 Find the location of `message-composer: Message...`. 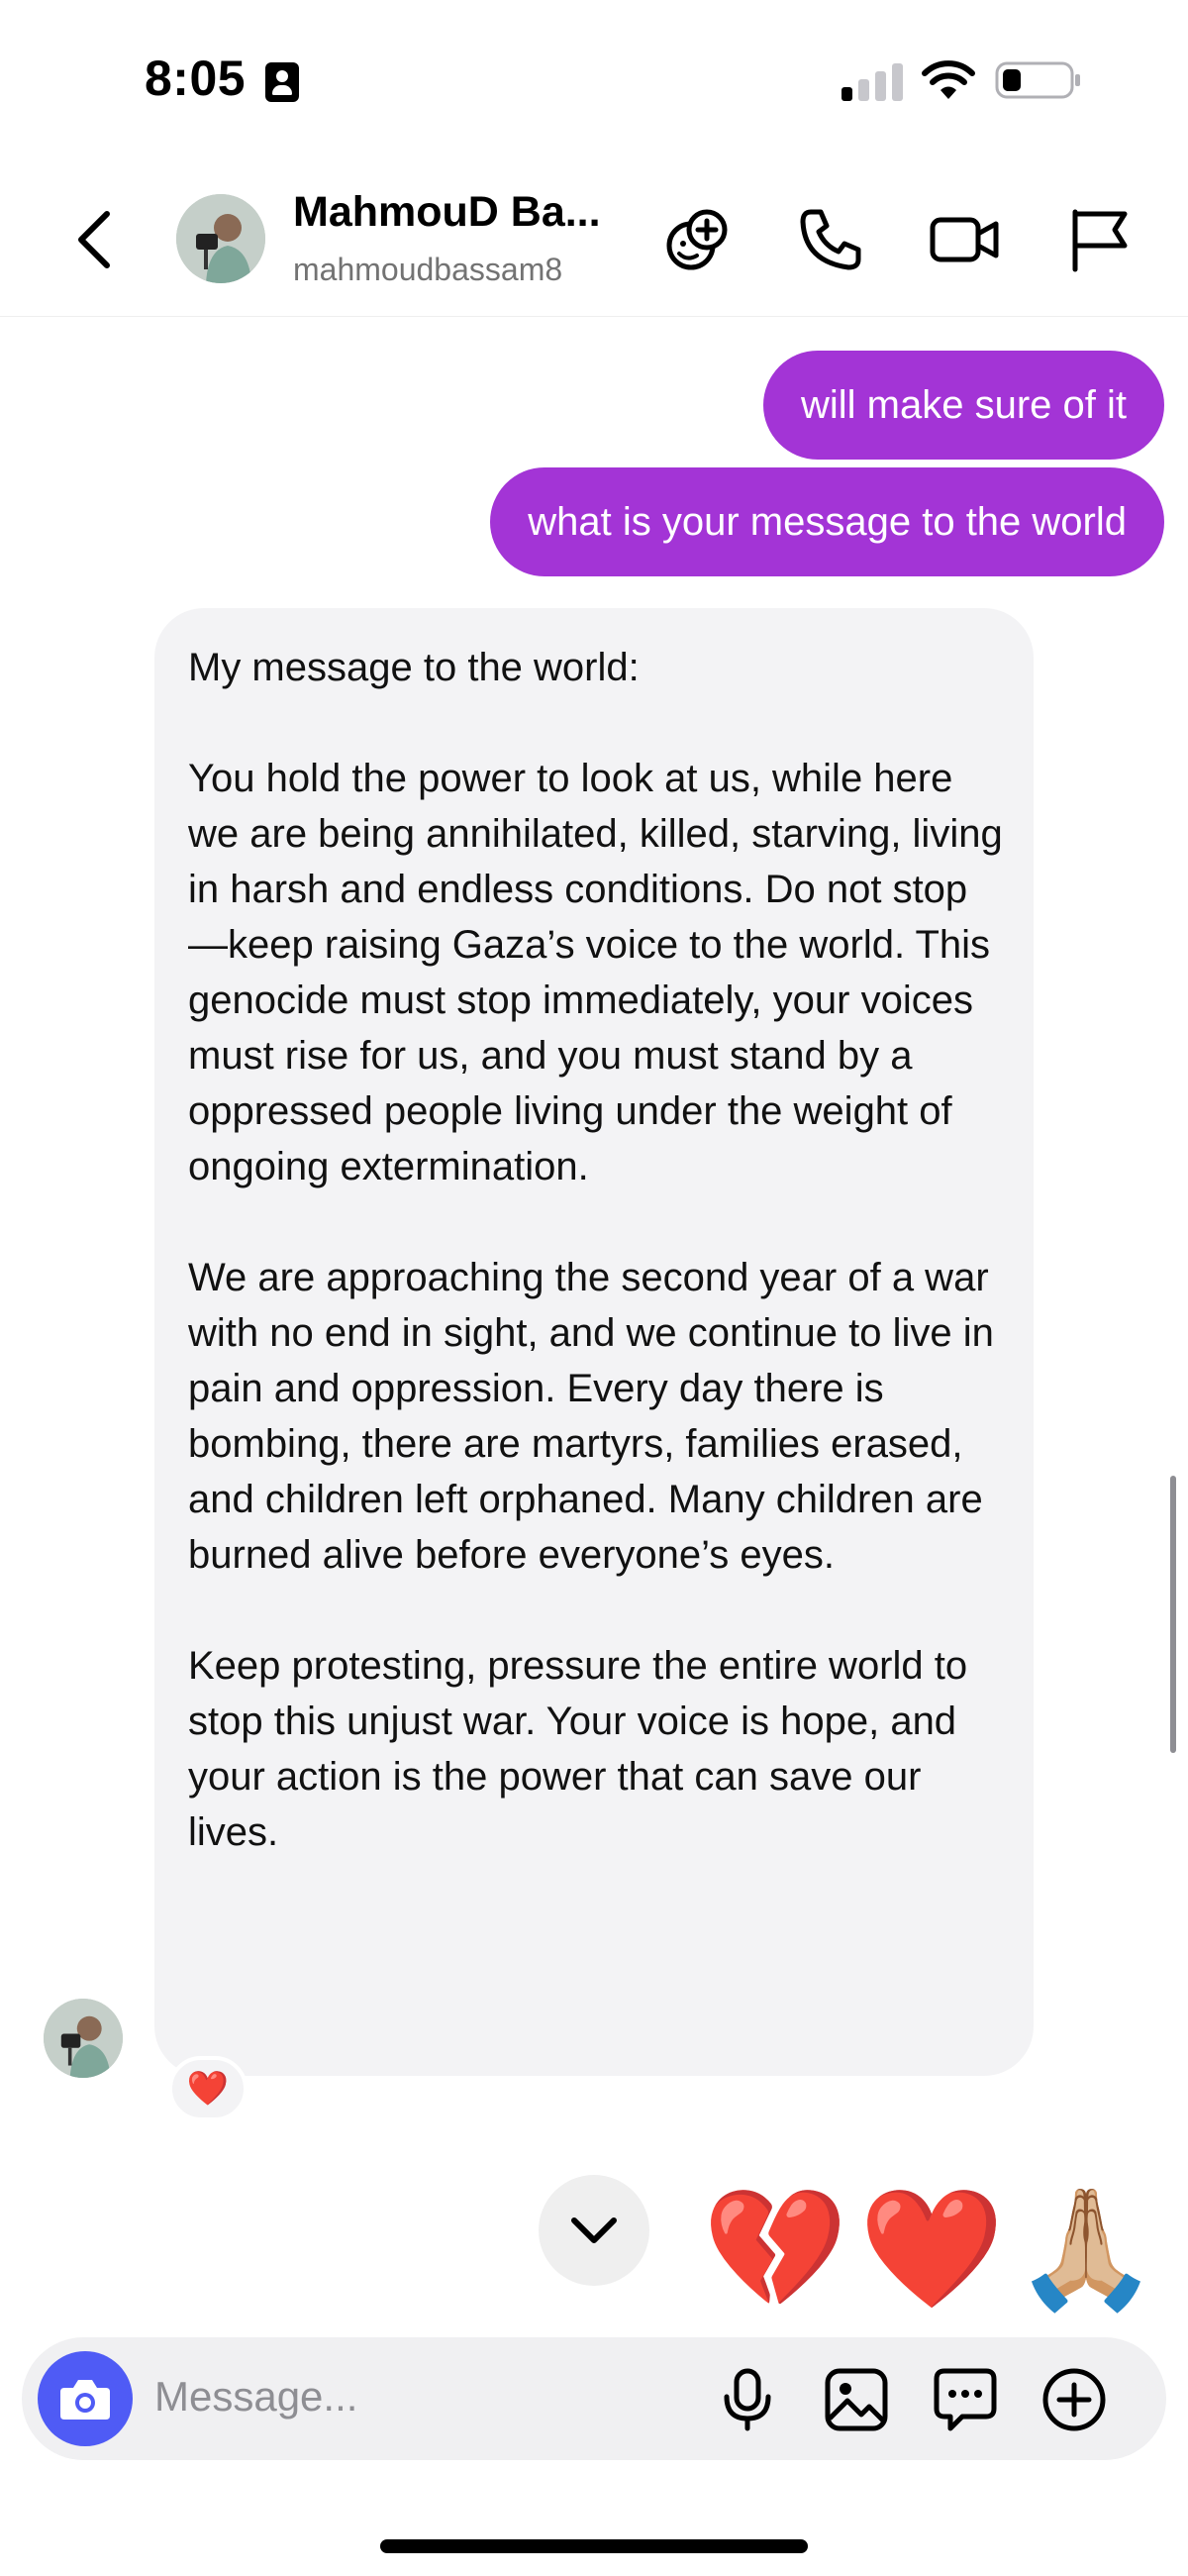

message-composer: Message... is located at coordinates (594, 2398).